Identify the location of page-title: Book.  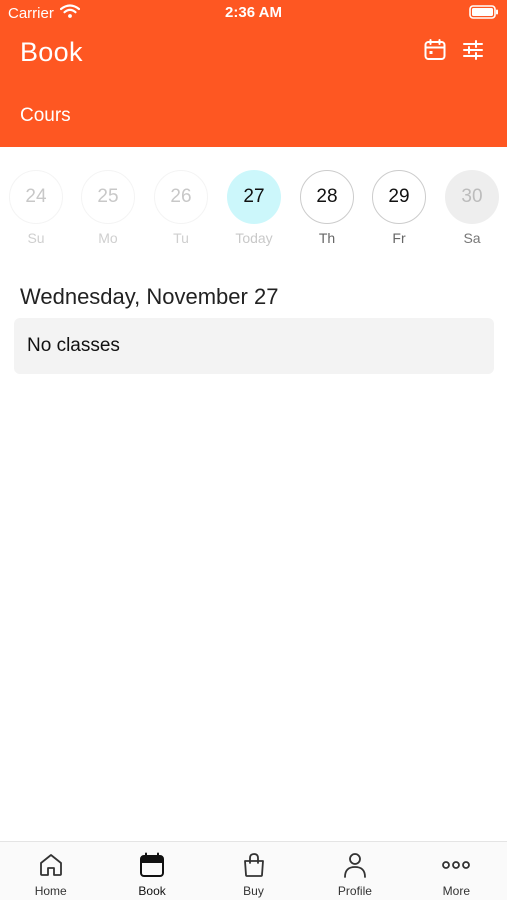
(51, 52).